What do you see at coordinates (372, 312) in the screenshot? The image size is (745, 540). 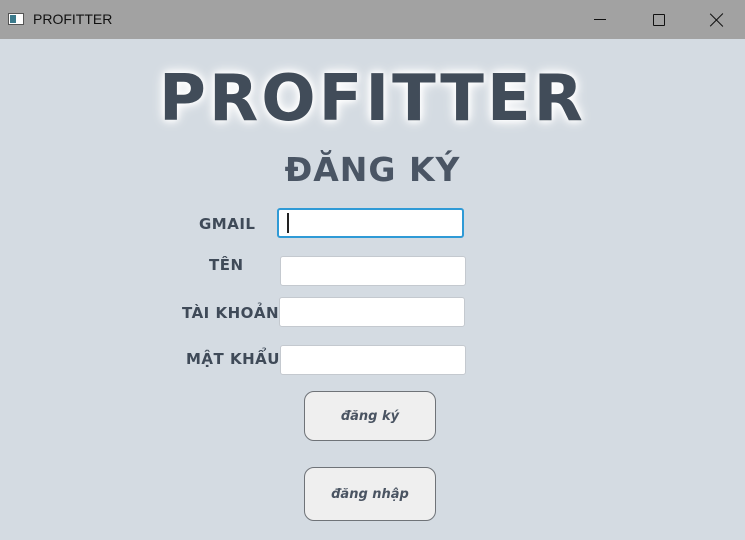 I see `account-input` at bounding box center [372, 312].